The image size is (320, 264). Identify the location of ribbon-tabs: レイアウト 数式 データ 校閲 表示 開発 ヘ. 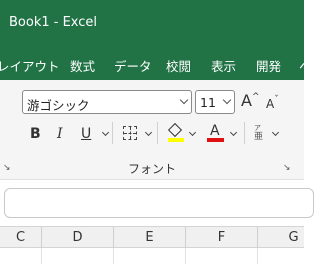
(156, 63).